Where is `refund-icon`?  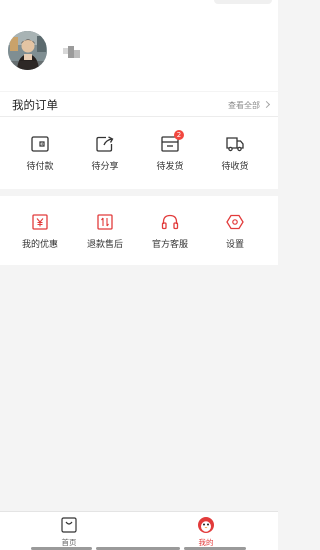
refund-icon is located at coordinates (105, 222).